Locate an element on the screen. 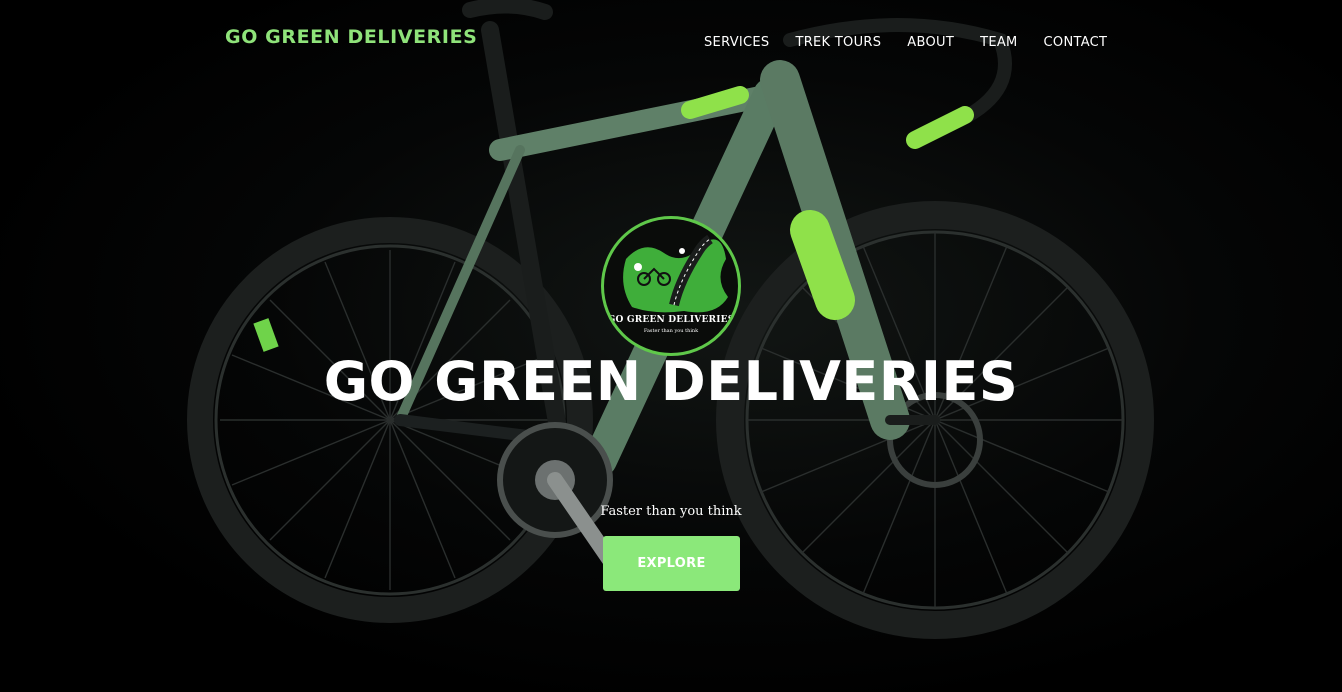 This screenshot has height=692, width=1342. nav-link-trek-tours: TREK TOURS is located at coordinates (838, 42).